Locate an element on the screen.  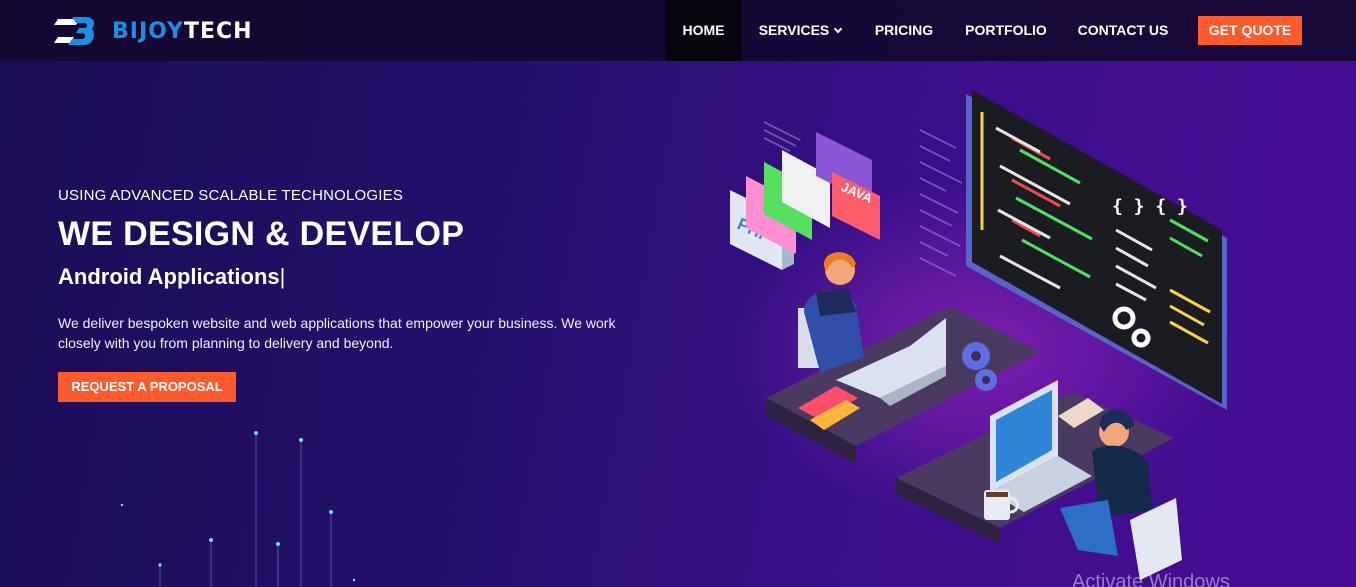
brand-logo: BIJOYTECH is located at coordinates (153, 31).